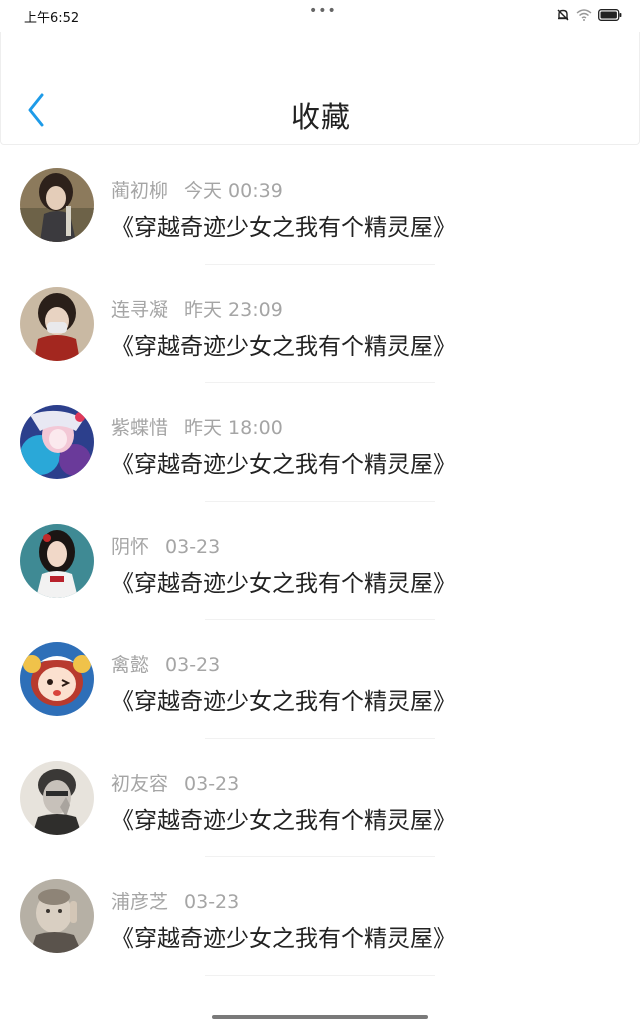  What do you see at coordinates (323, 11) in the screenshot?
I see `more-dots-icon: •••` at bounding box center [323, 11].